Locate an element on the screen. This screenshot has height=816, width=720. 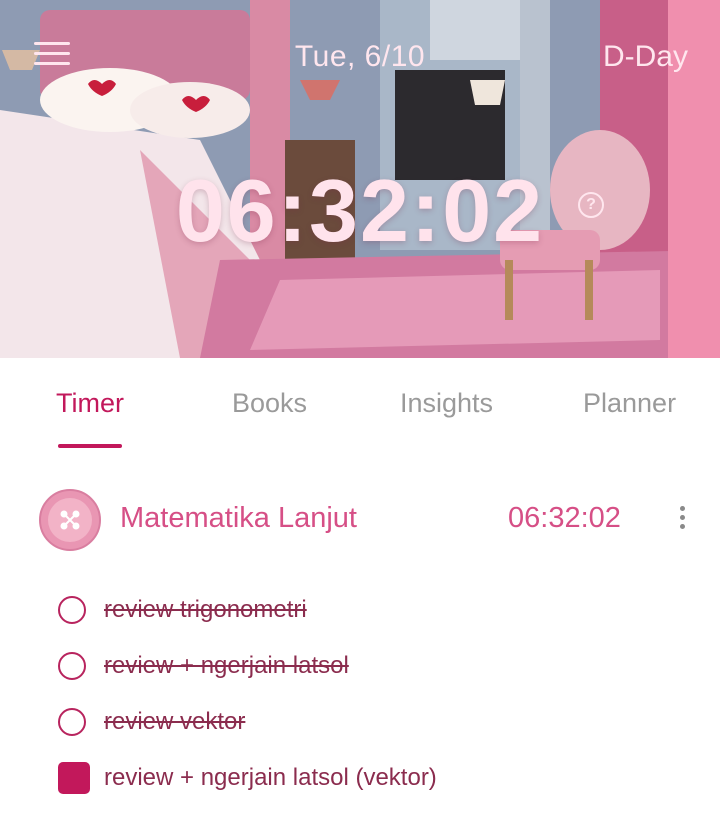
subject-row: Matematika Lanjut 06:32:02 is located at coordinates (360, 520).